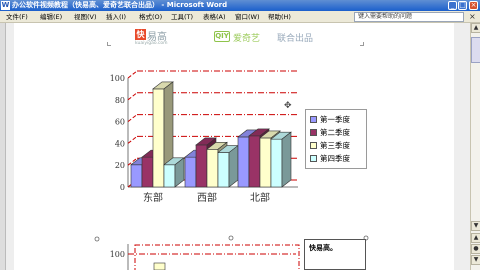 Image resolution: width=480 pixels, height=270 pixels. I want to click on scroll-down-button: ▼, so click(475, 226).